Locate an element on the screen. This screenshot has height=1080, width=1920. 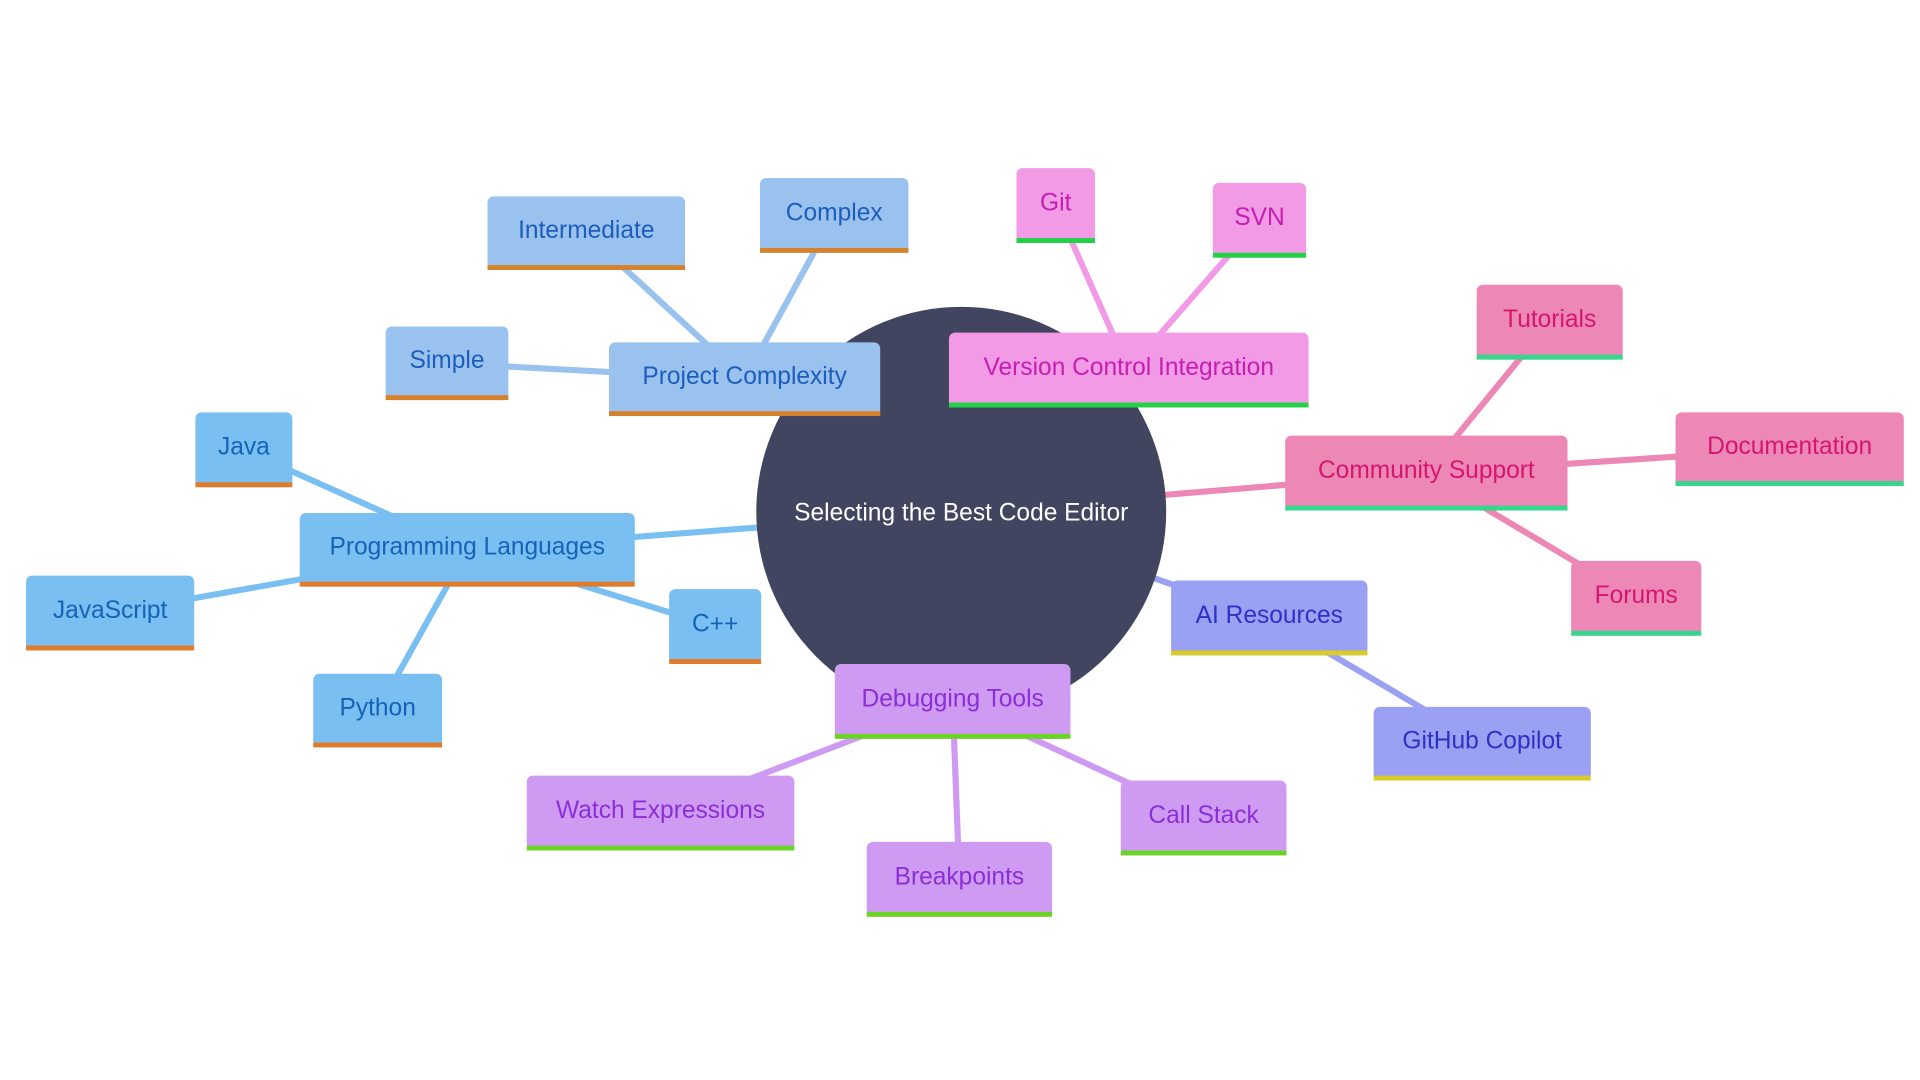
branch-node-debugging-tools: Debugging Tools is located at coordinates (952, 701).